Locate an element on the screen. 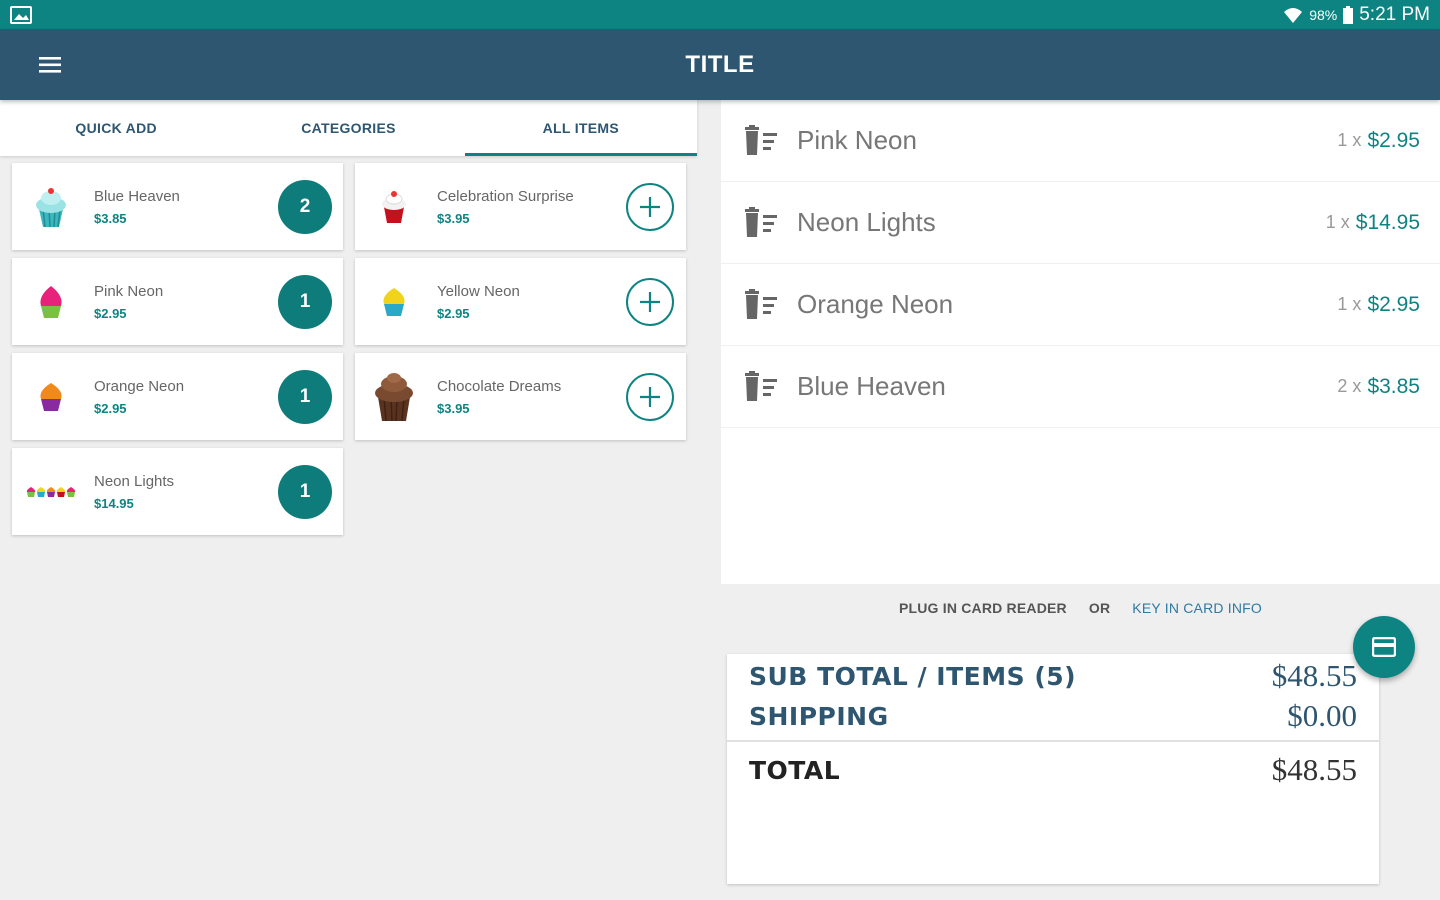 This screenshot has height=900, width=1440. pink-cupcake-icon is located at coordinates (51, 301).